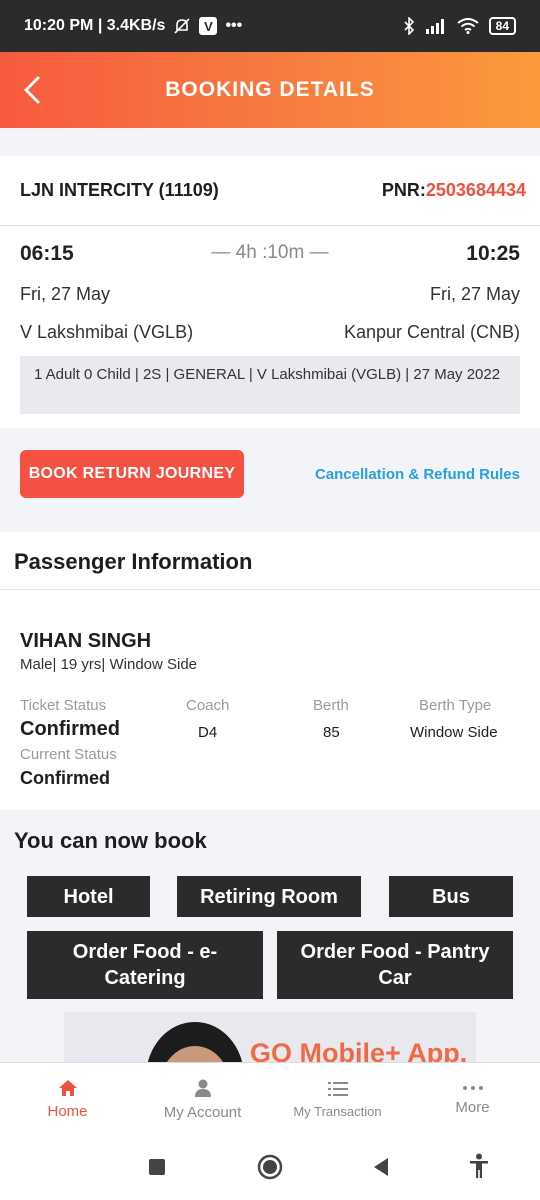 The image size is (540, 1200). What do you see at coordinates (493, 253) in the screenshot?
I see `arrival-time: 10:25` at bounding box center [493, 253].